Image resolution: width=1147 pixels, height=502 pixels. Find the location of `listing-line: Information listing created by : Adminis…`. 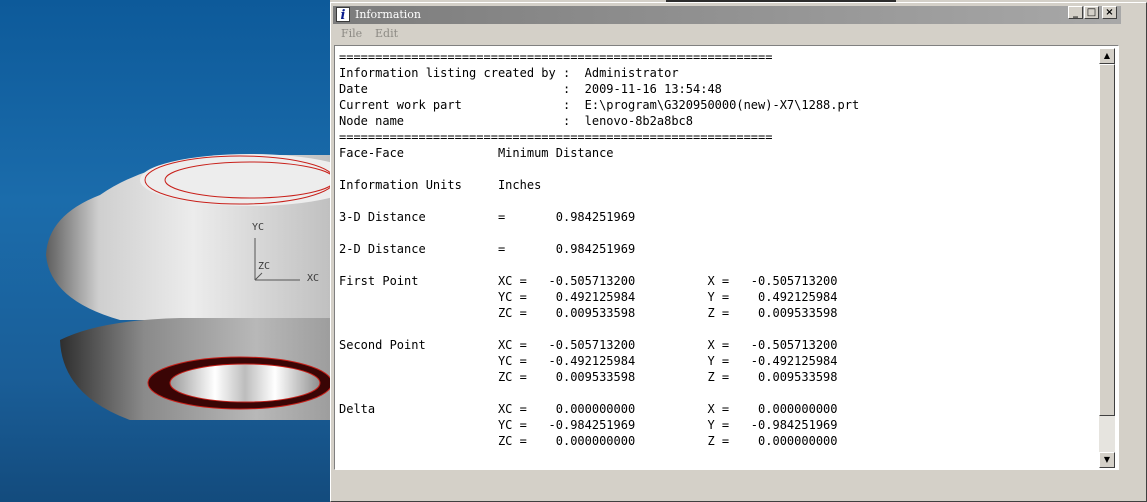

listing-line: Information listing created by : Adminis… is located at coordinates (509, 73).